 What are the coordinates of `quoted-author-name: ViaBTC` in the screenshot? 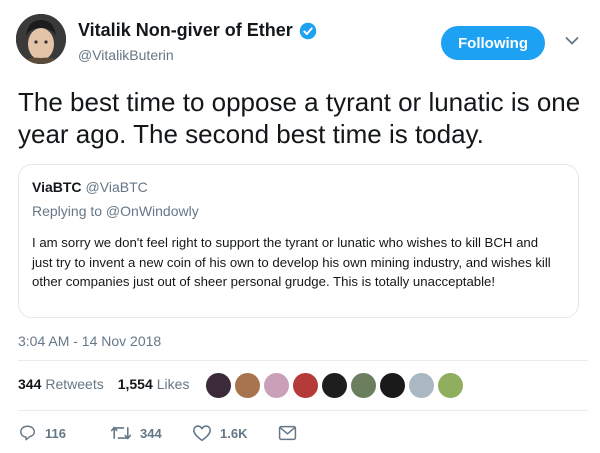 It's located at (57, 187).